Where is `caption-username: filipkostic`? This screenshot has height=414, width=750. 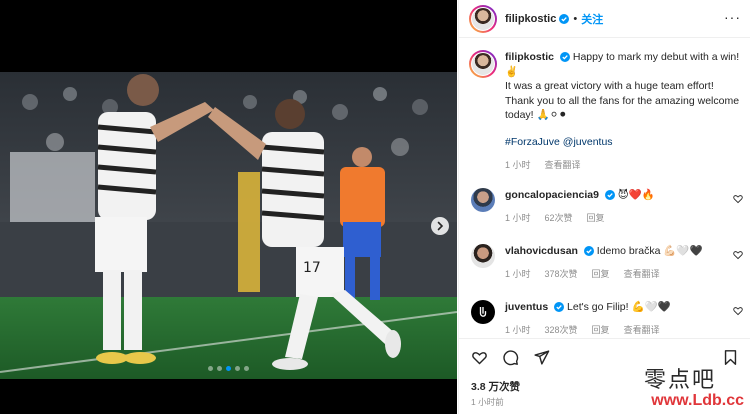 caption-username: filipkostic is located at coordinates (529, 57).